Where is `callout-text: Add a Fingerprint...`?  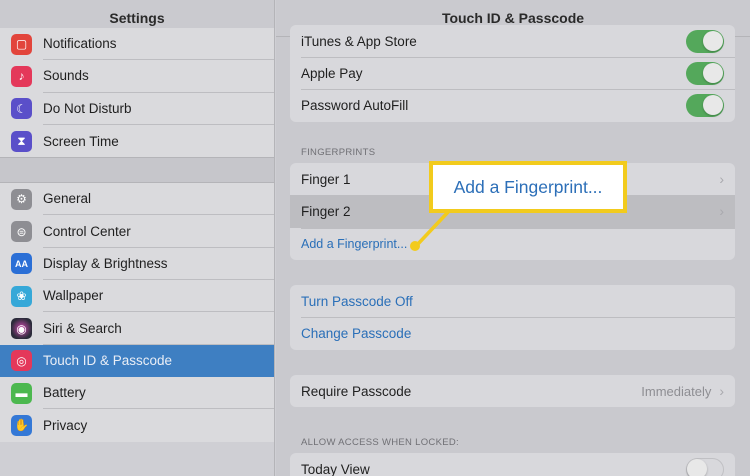 callout-text: Add a Fingerprint... is located at coordinates (528, 186).